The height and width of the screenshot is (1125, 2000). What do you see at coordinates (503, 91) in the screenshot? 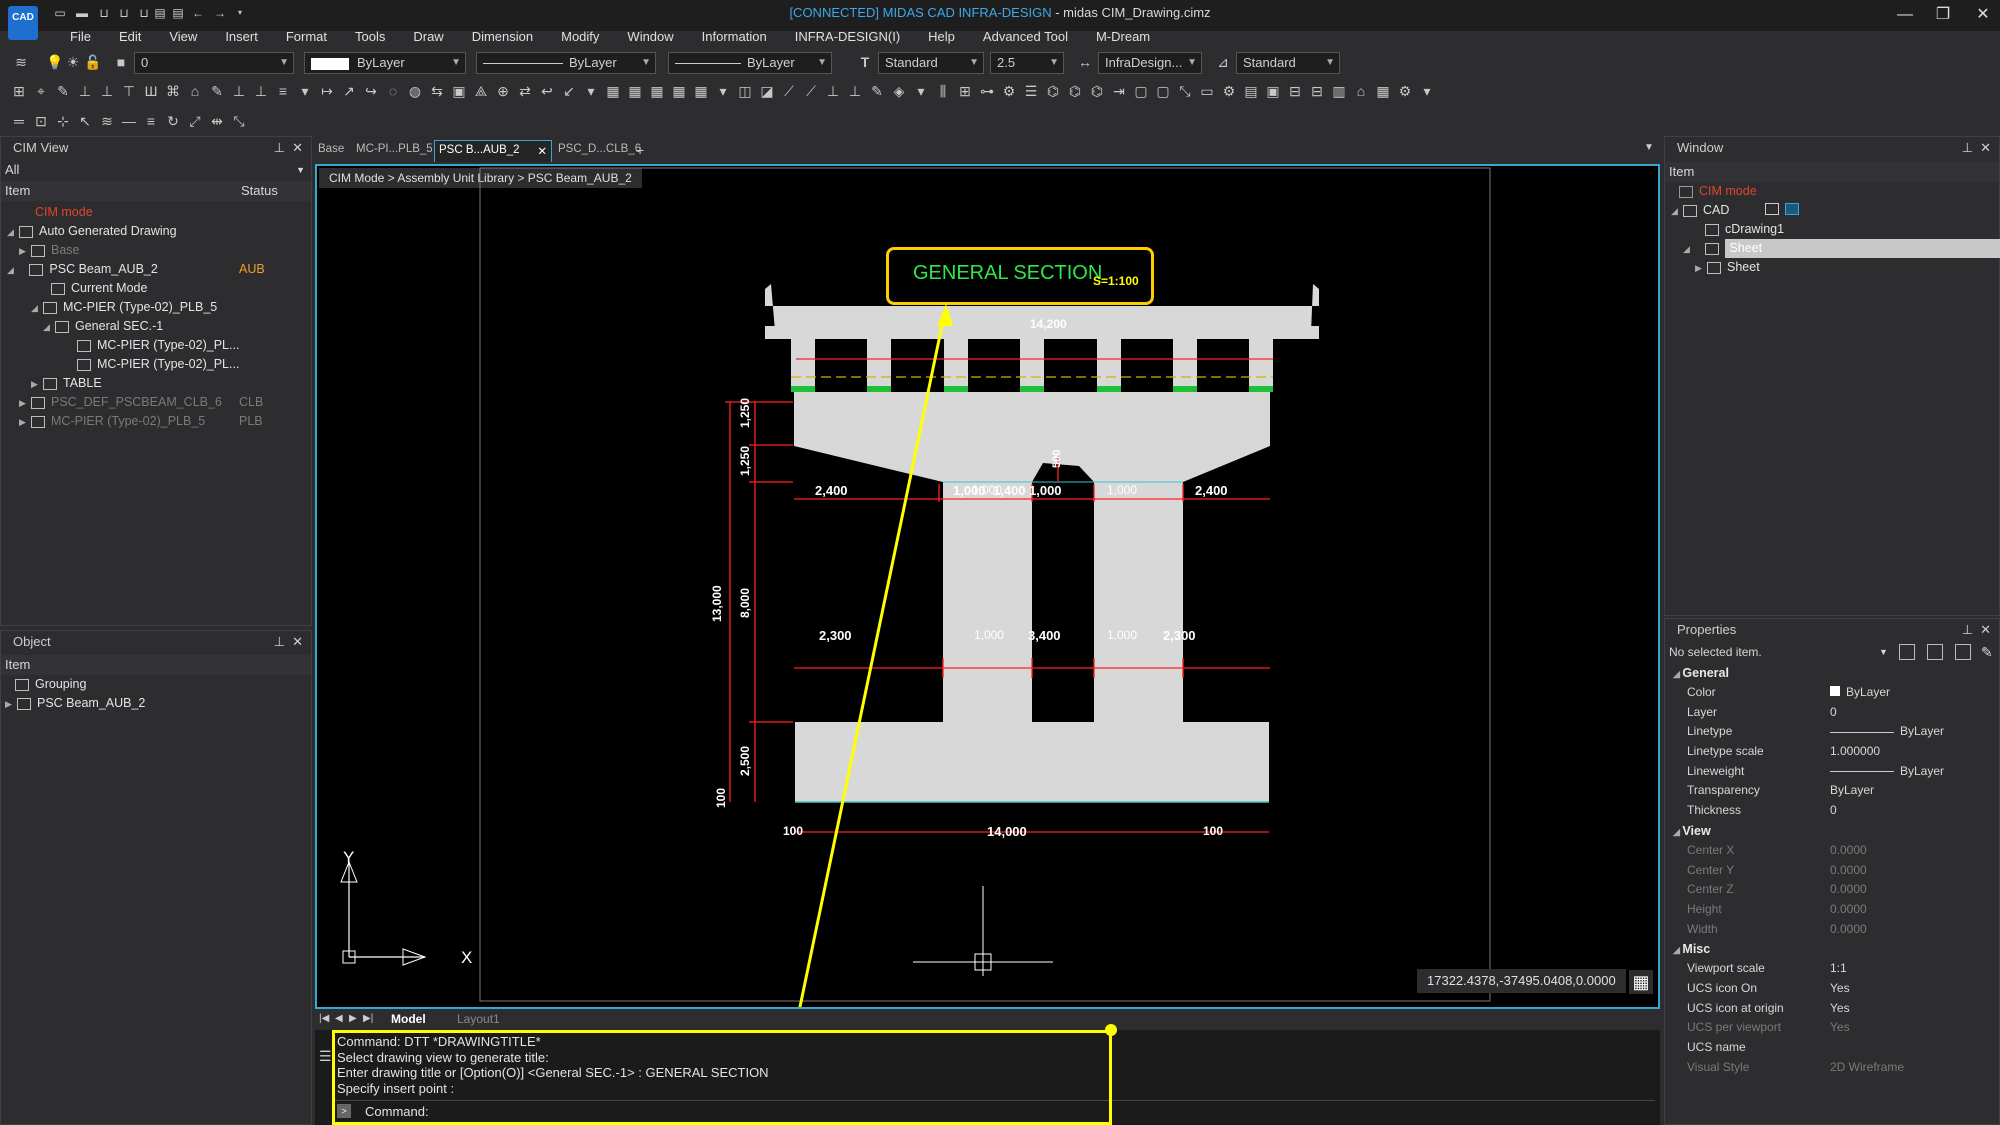
I see `tool-icon: ⊕` at bounding box center [503, 91].